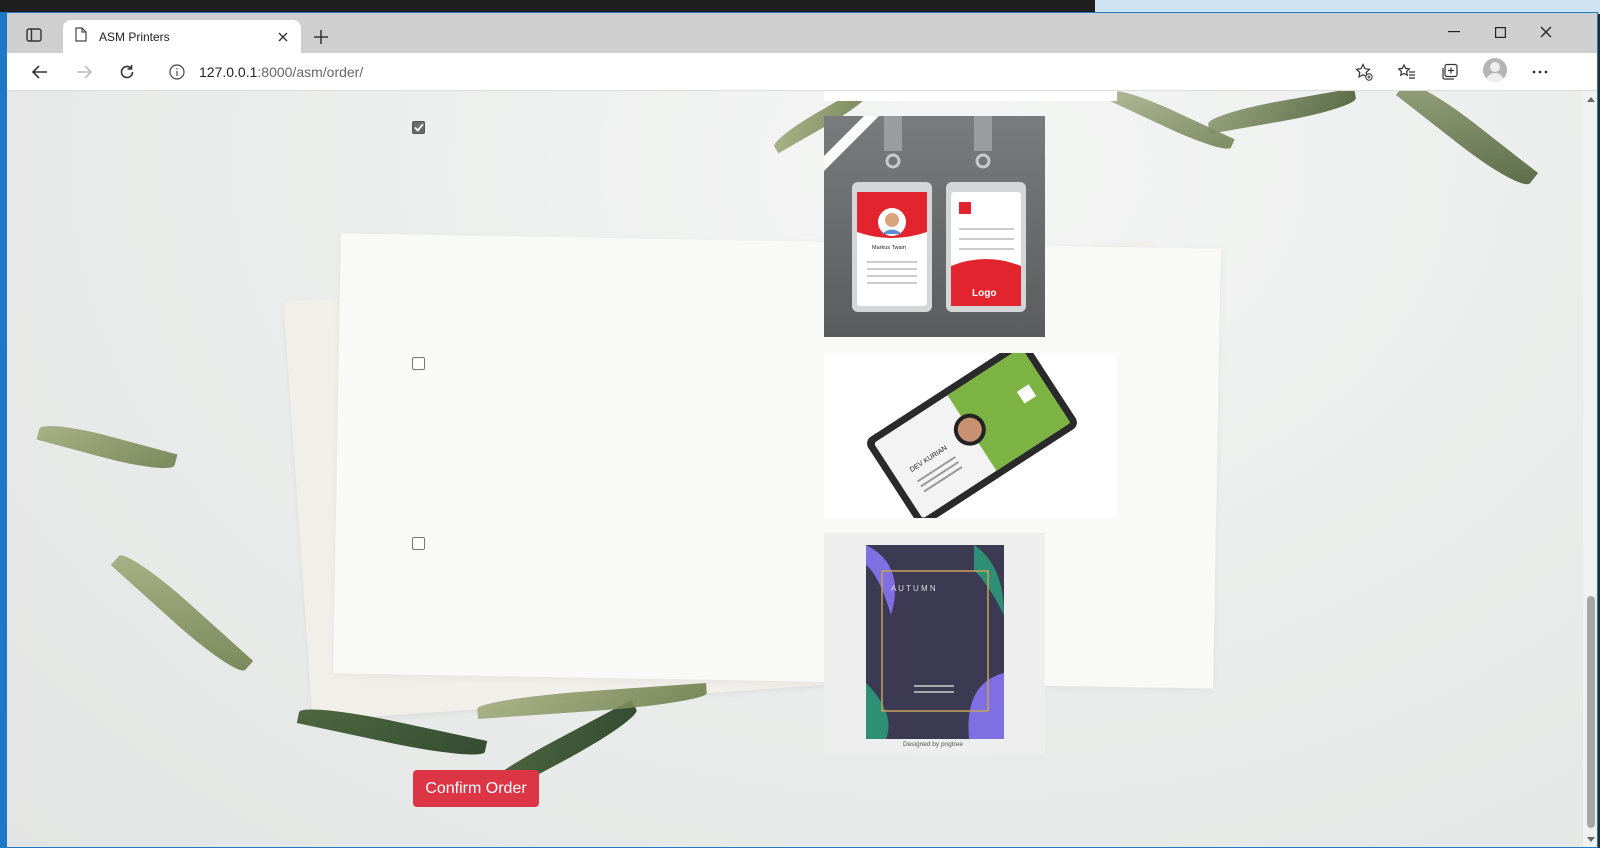 This screenshot has width=1600, height=860. What do you see at coordinates (321, 37) in the screenshot?
I see `new-tab-icon` at bounding box center [321, 37].